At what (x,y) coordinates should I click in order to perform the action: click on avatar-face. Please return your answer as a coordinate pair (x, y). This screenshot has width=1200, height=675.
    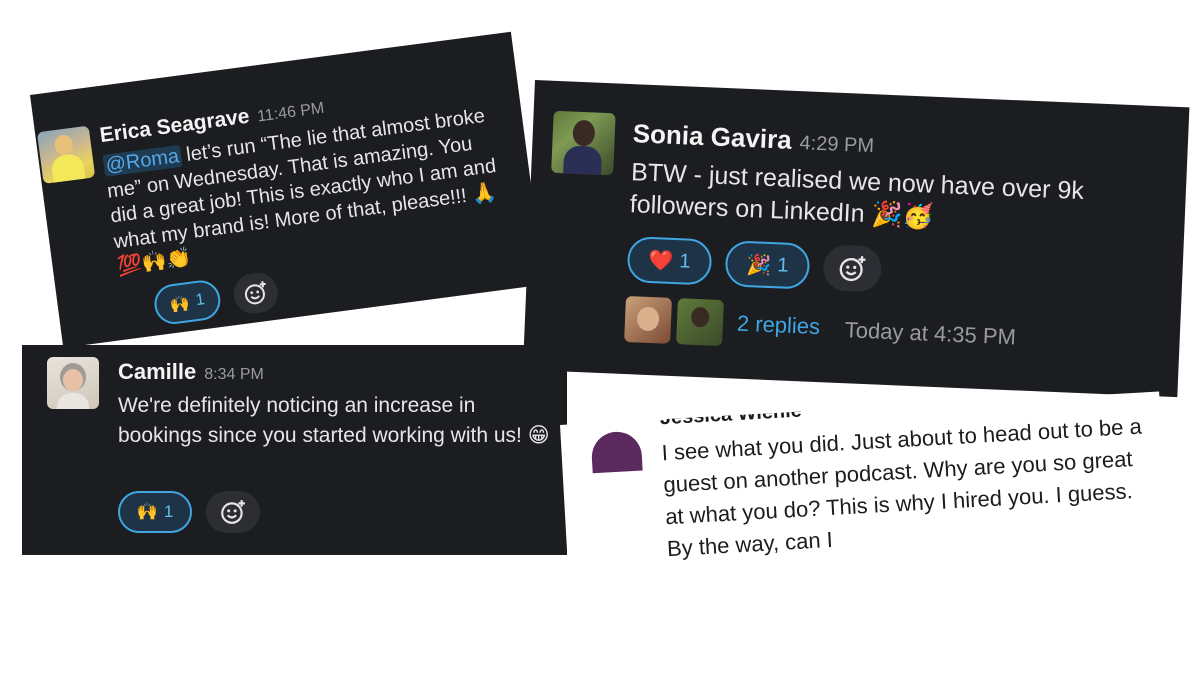
    Looking at the image, I should click on (73, 380).